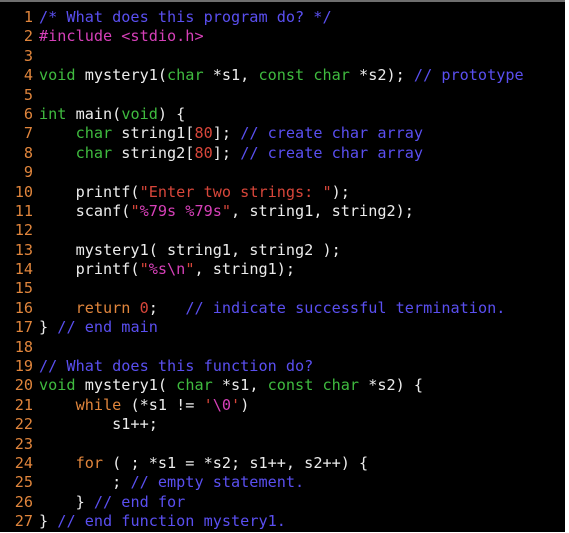 This screenshot has width=569, height=533. Describe the element at coordinates (23, 288) in the screenshot. I see `line-number: 15` at that location.